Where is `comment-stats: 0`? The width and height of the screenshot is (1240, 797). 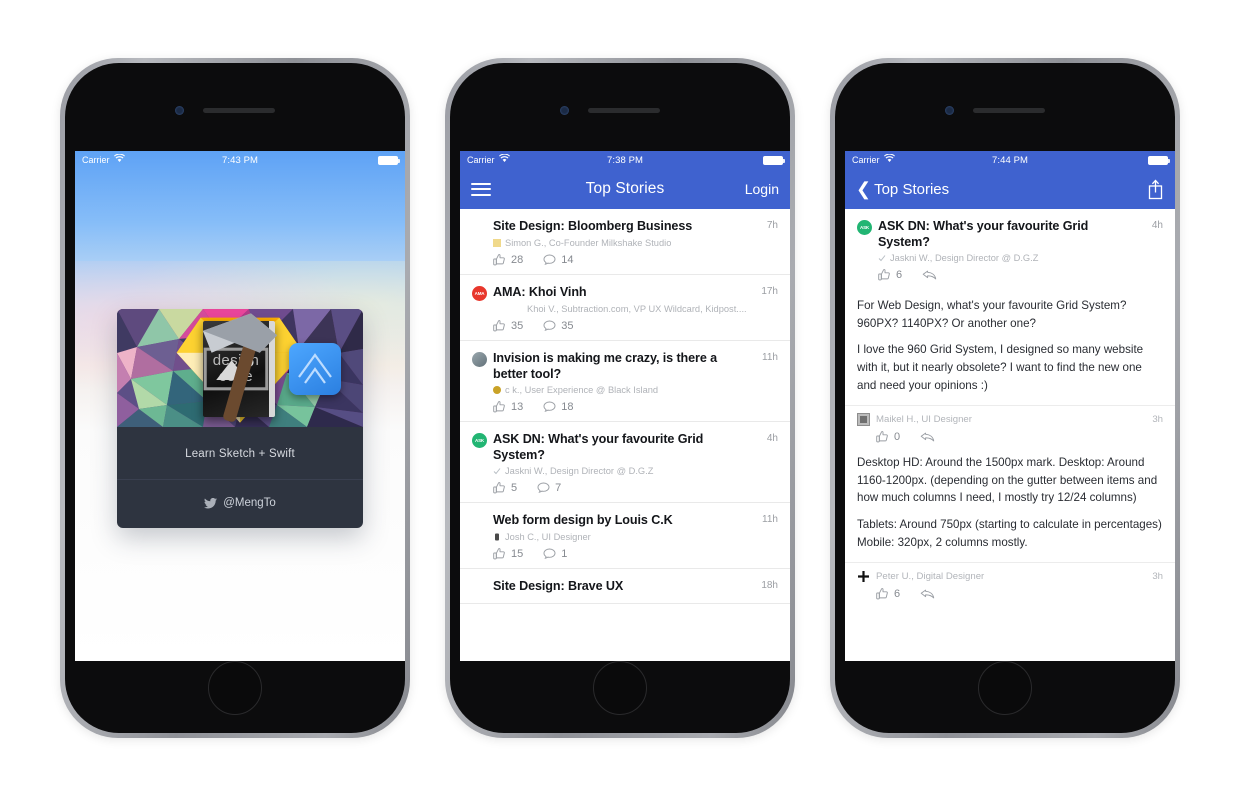
comment-stats: 0 is located at coordinates (1010, 437).